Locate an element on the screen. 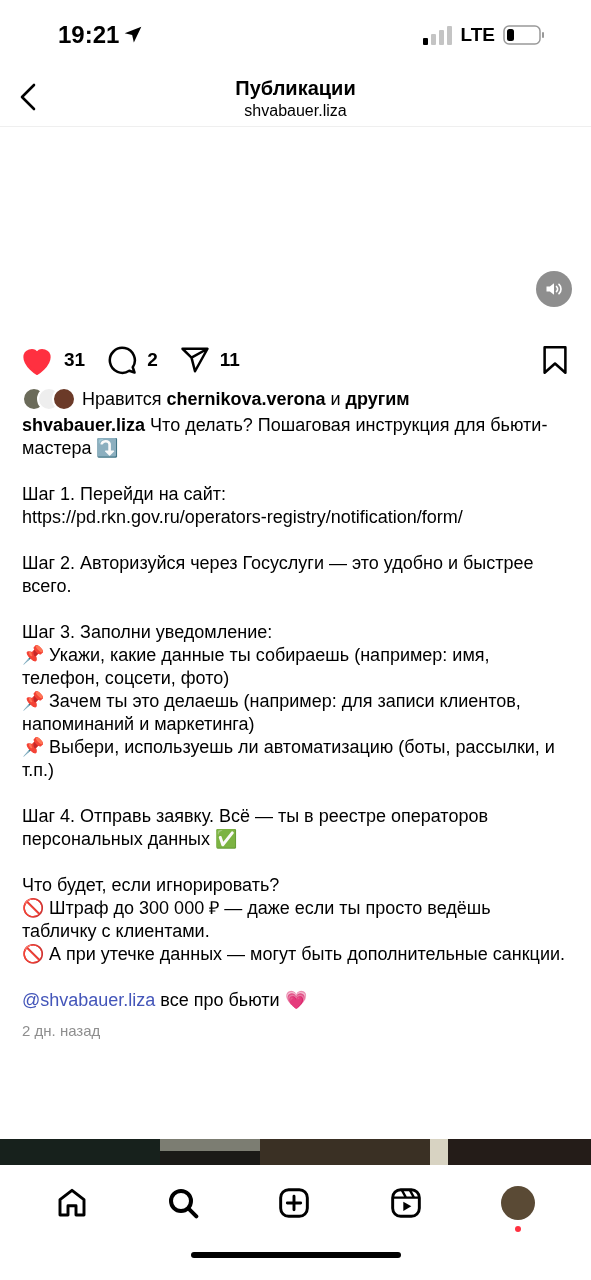 This screenshot has width=591, height=1280. caption-text: 📌 Выбери, используешь ли автоматизацию (боты, рассылки, и т.п.) is located at coordinates (289, 759).